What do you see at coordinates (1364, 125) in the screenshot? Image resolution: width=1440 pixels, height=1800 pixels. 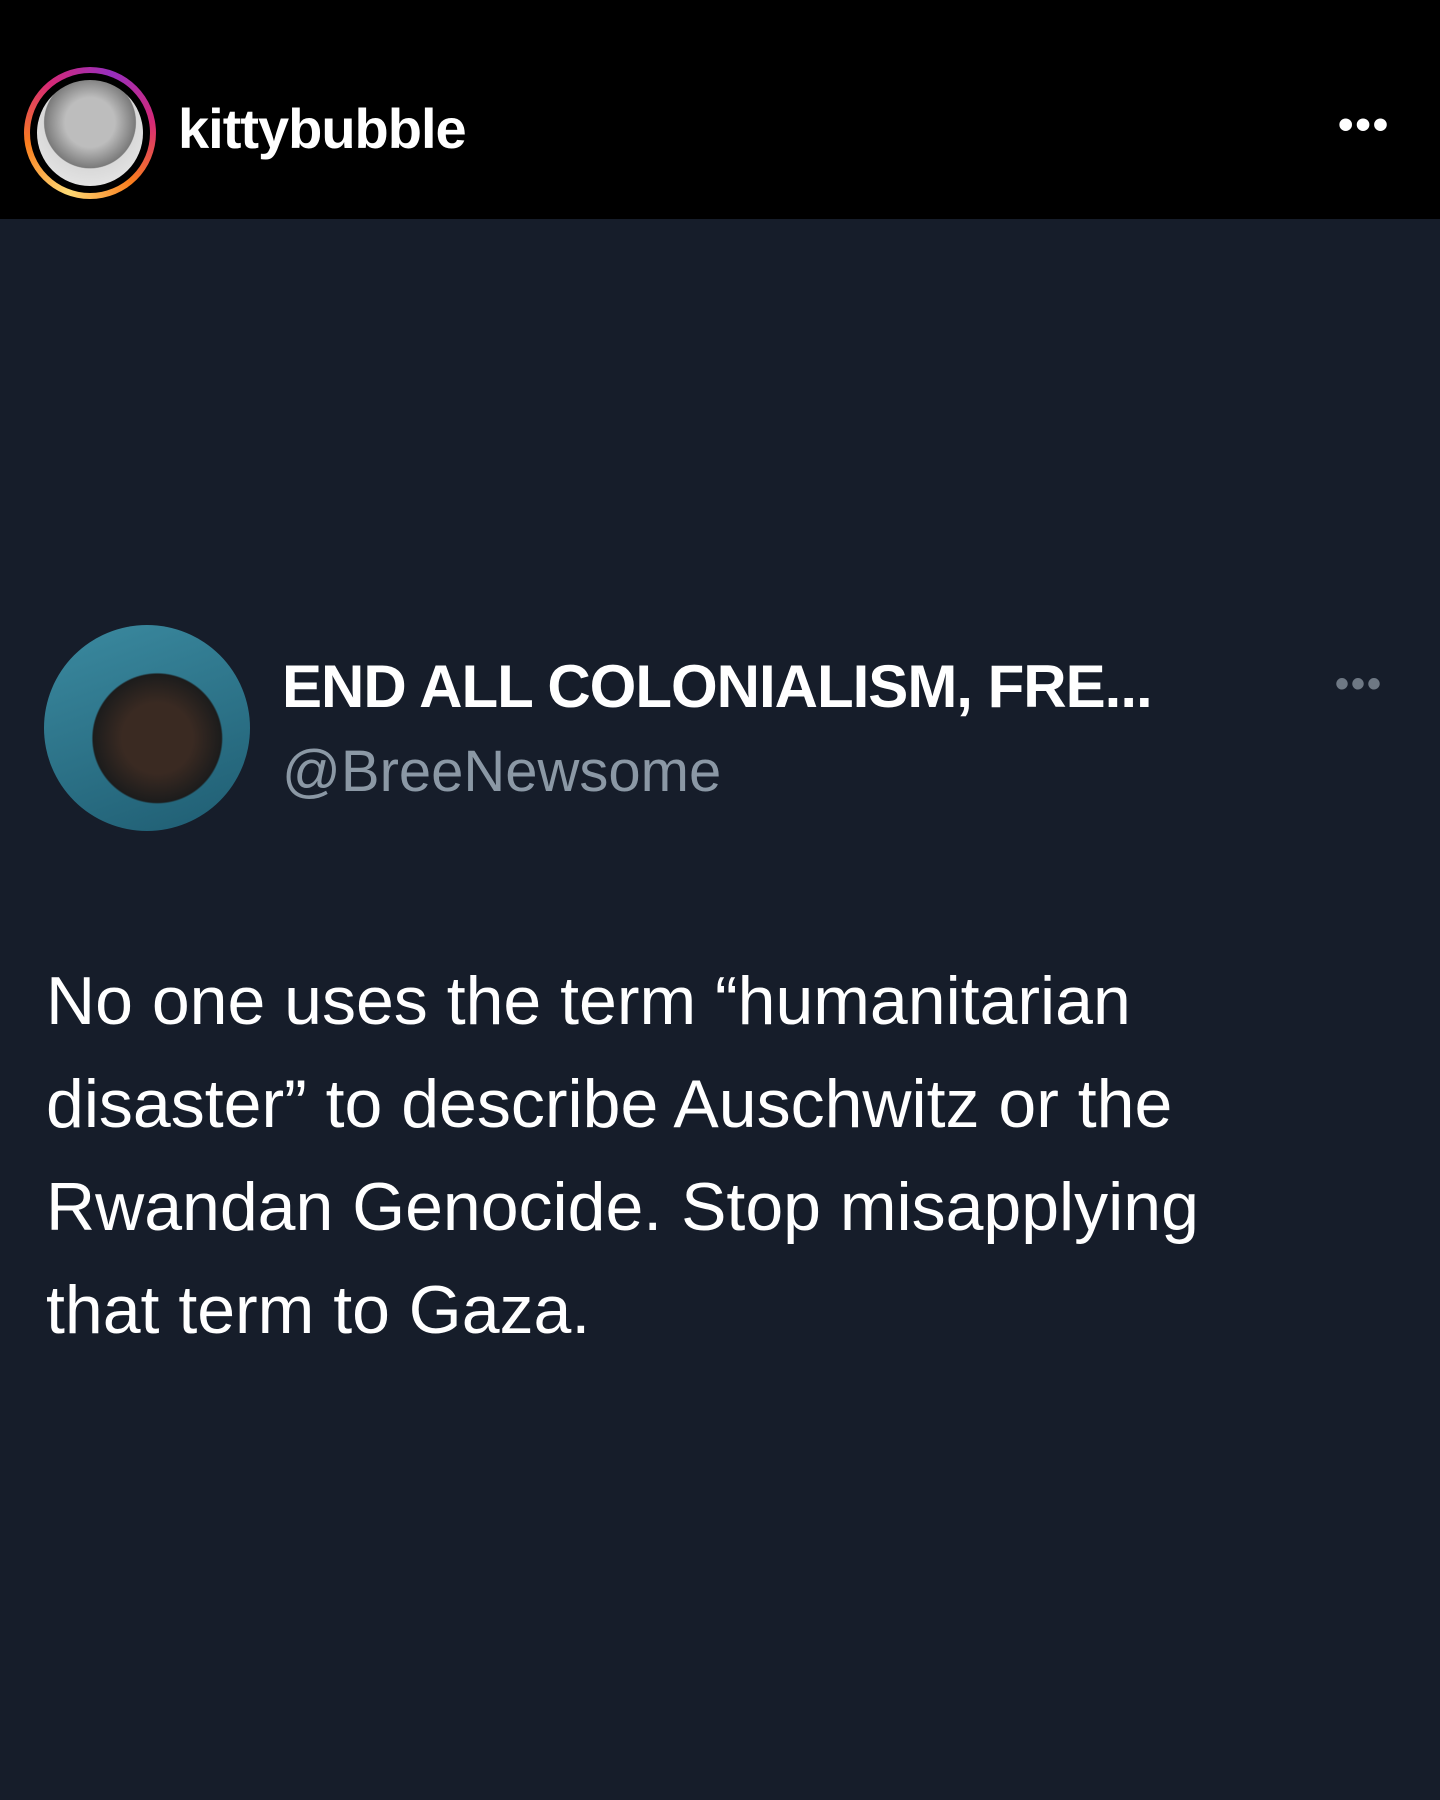 I see `more-options-icon: •••` at bounding box center [1364, 125].